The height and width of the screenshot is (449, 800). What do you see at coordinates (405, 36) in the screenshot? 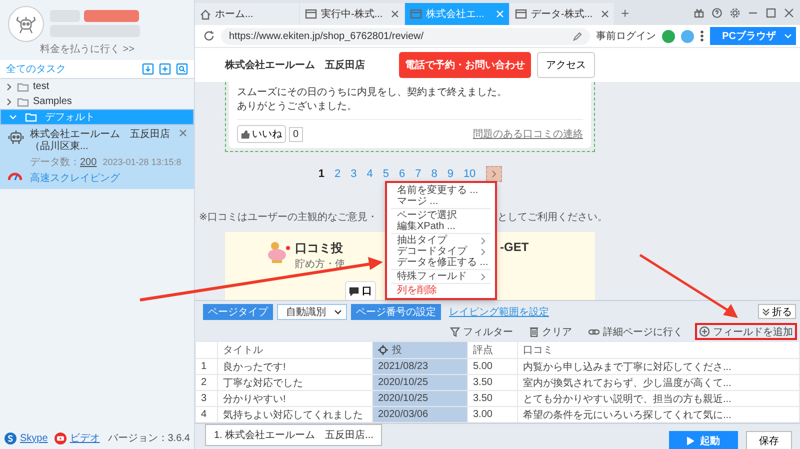
I see `url-field: https://www.ekiten.jp/shop_6762801/review/` at bounding box center [405, 36].